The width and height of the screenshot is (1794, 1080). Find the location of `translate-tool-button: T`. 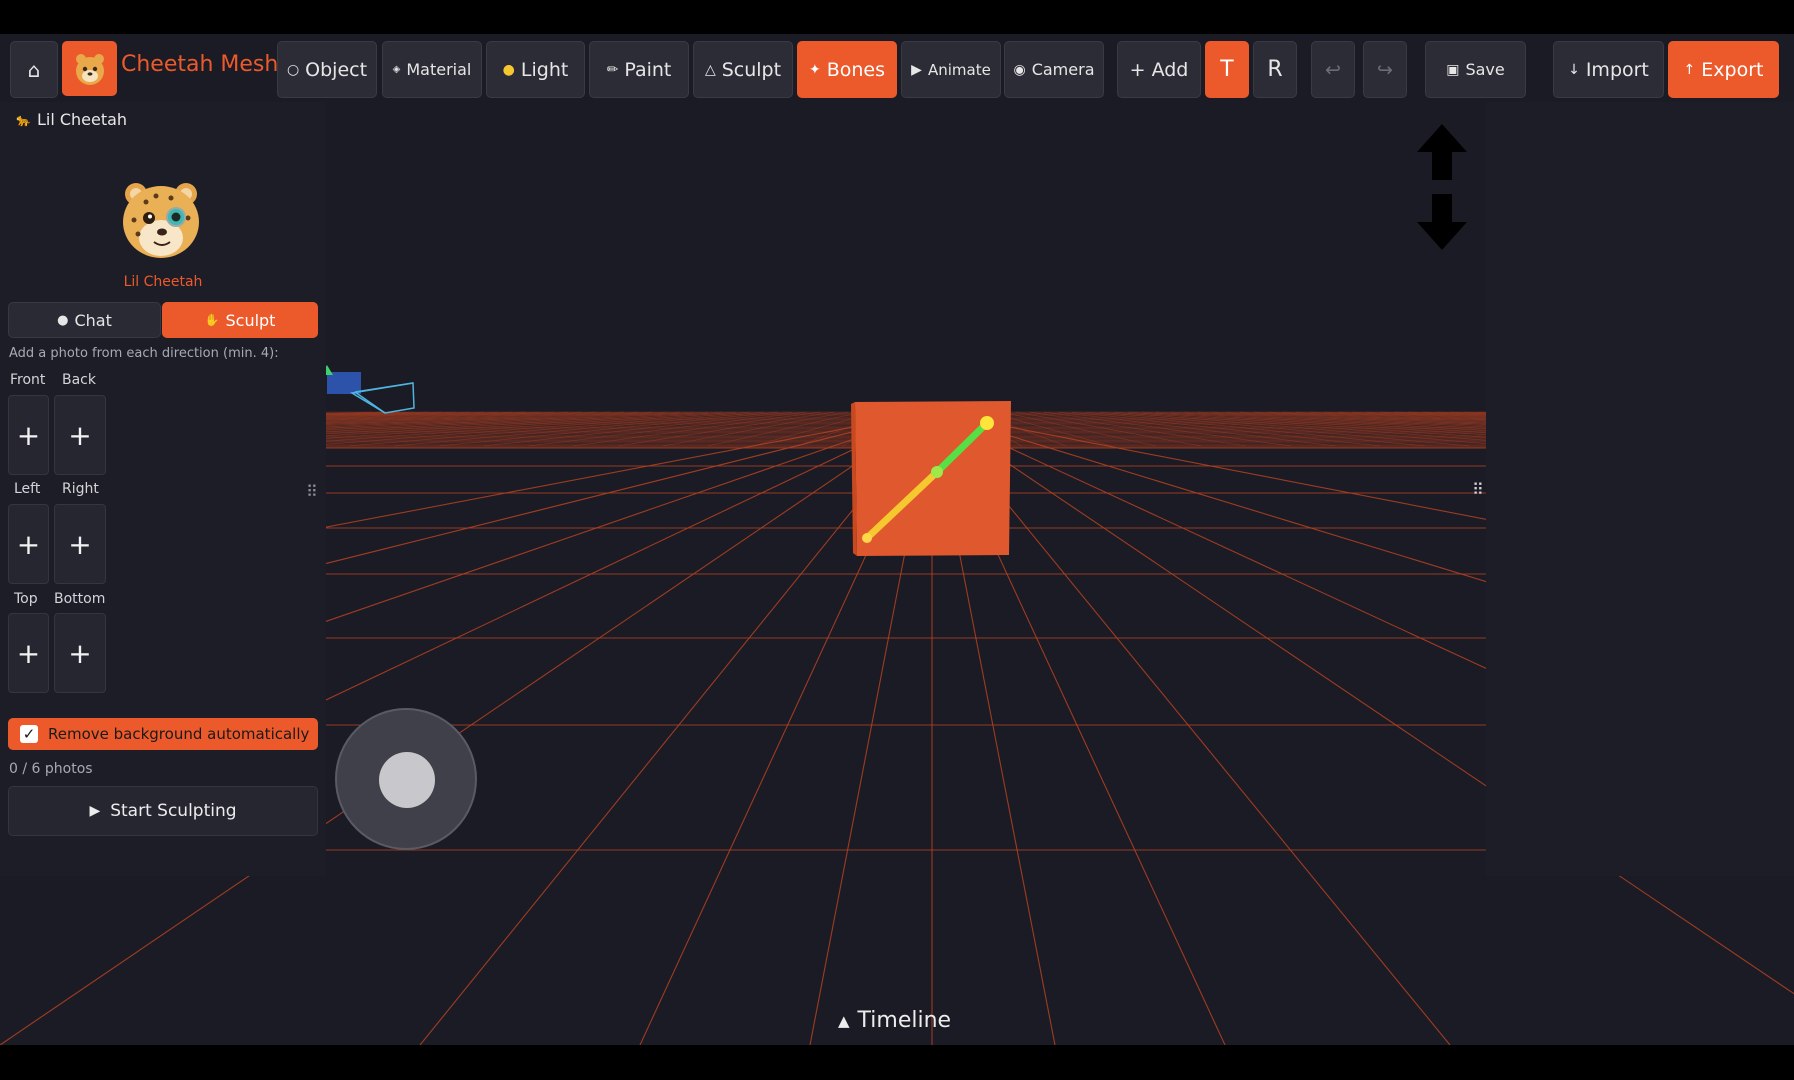

translate-tool-button: T is located at coordinates (1227, 69).